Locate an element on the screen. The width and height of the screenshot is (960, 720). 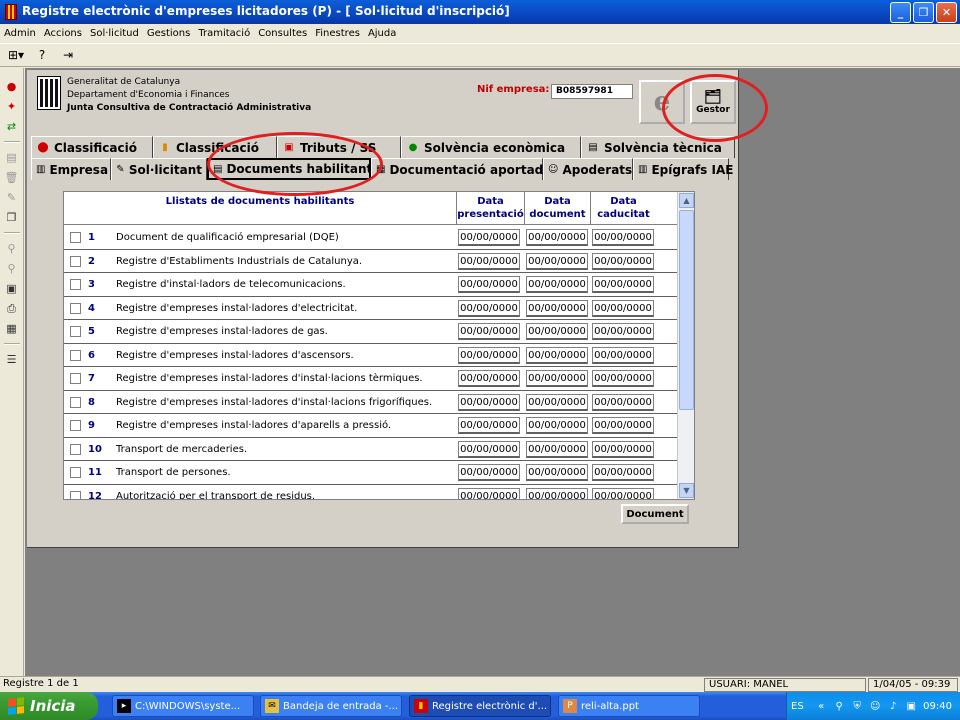
security-icon: ⛨ is located at coordinates (857, 706).